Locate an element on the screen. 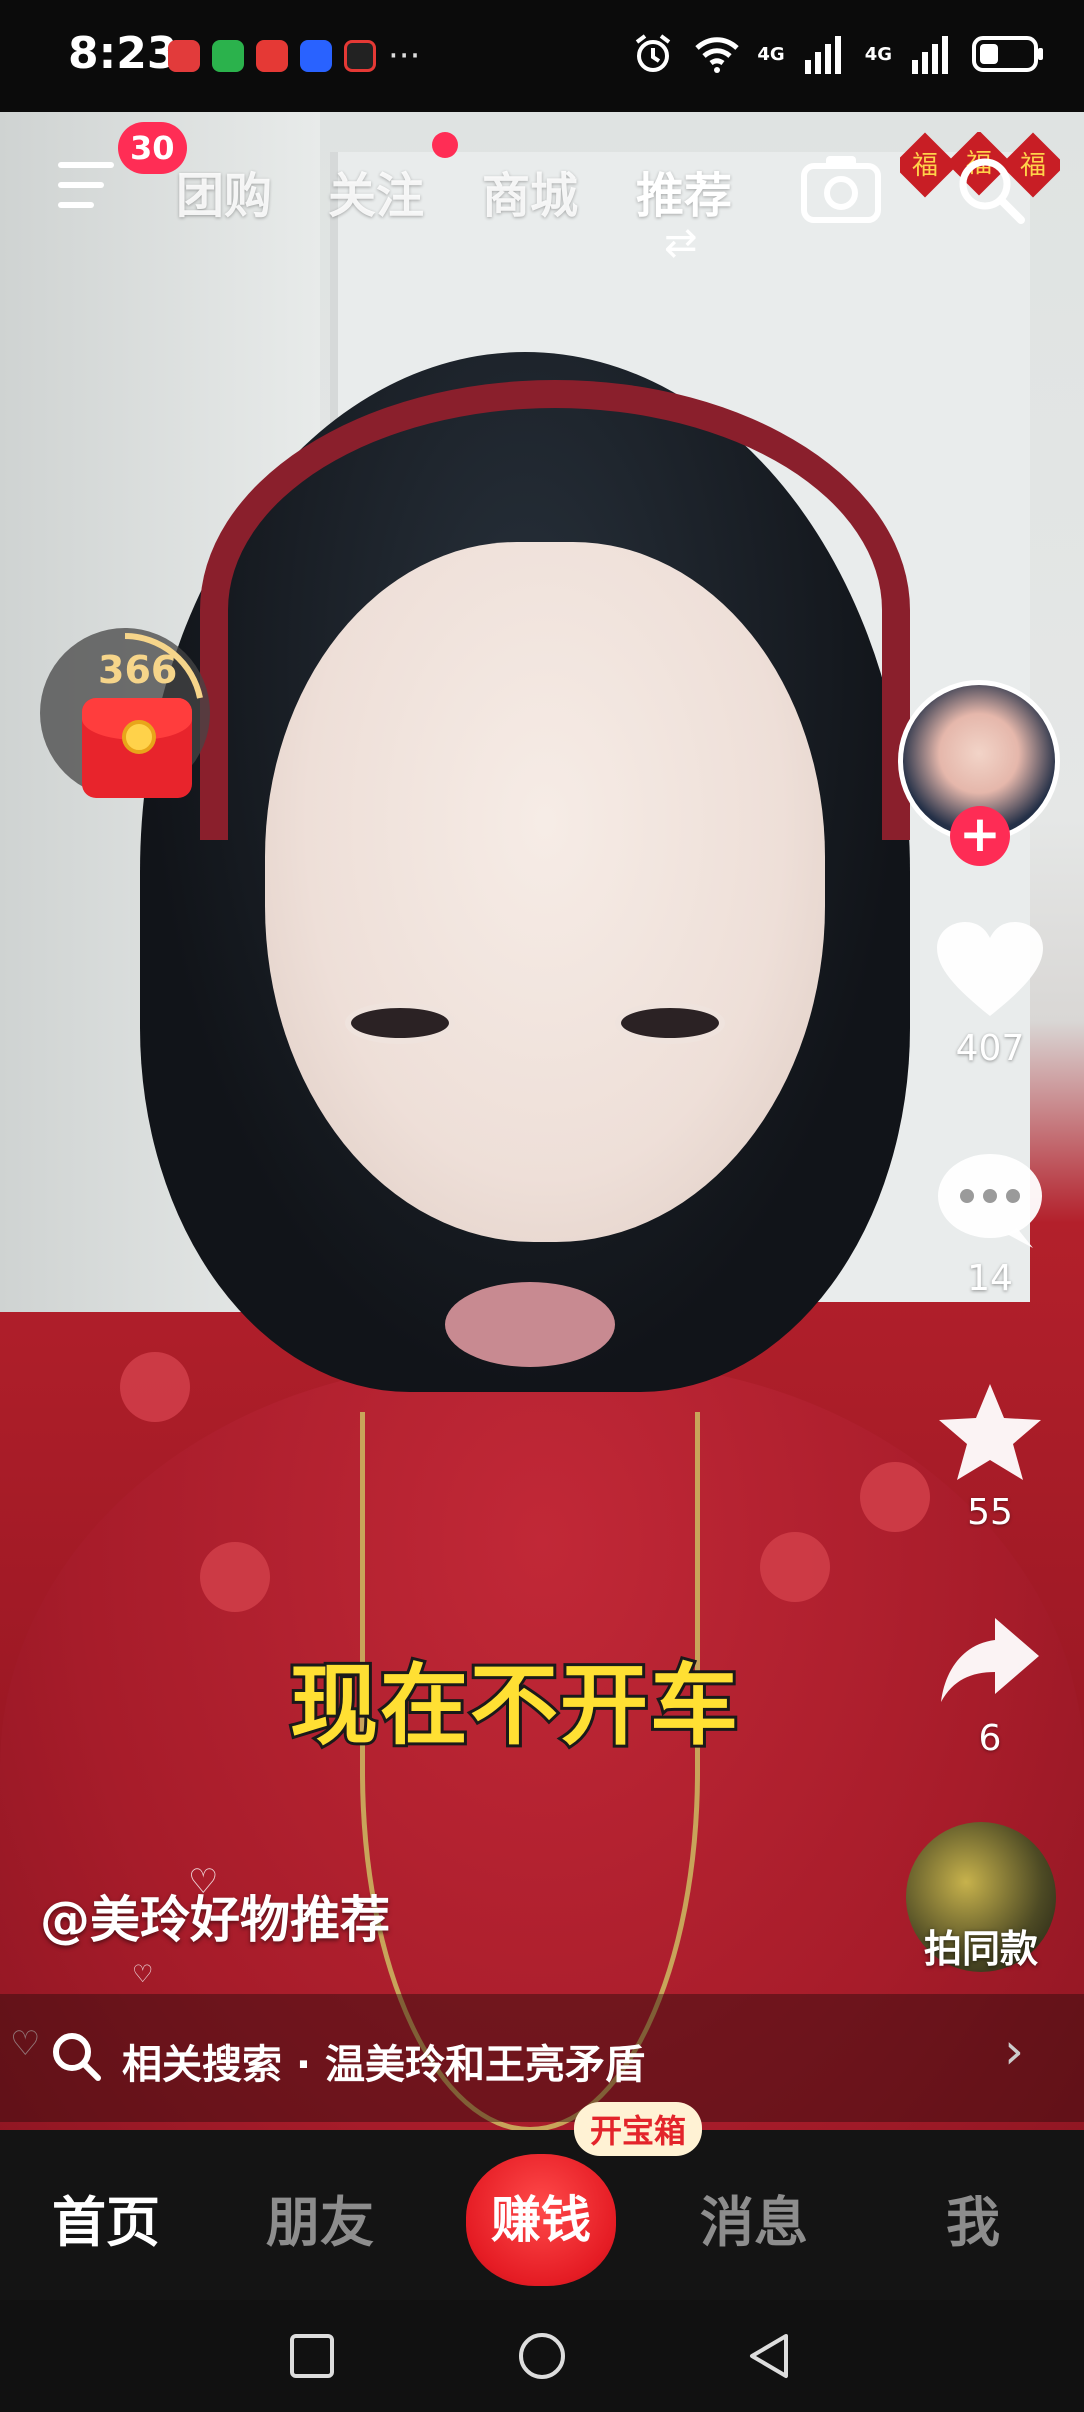 The width and height of the screenshot is (1084, 2412). system-nav-bar is located at coordinates (542, 2356).